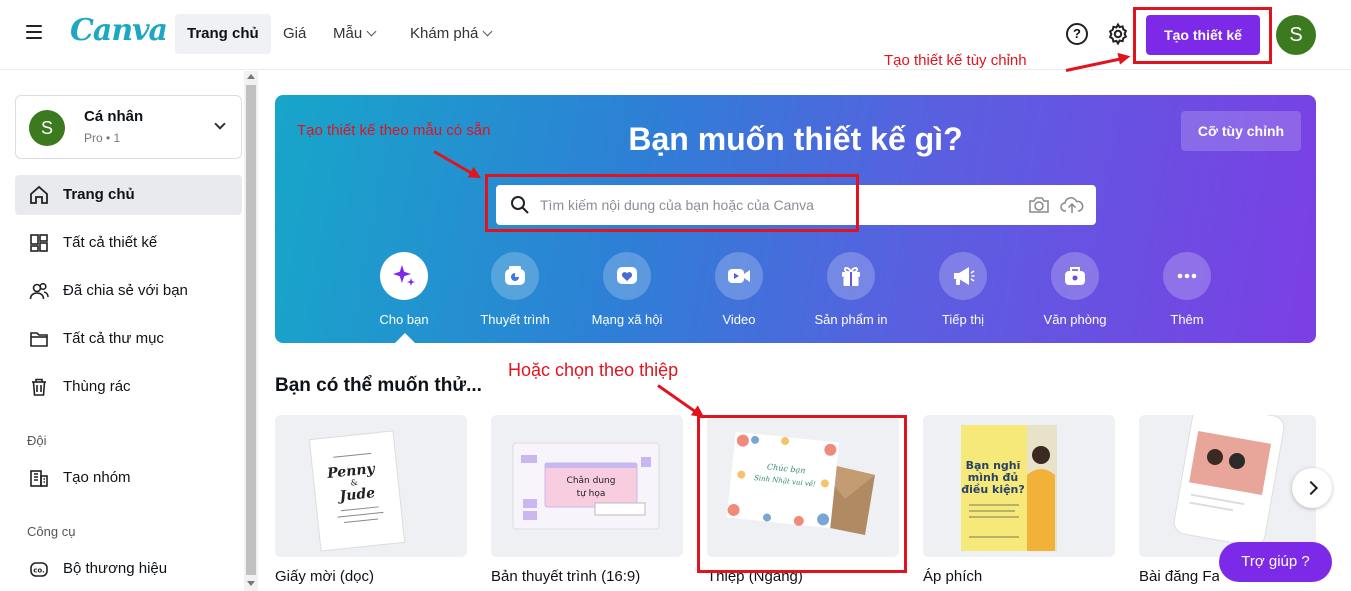  I want to click on help-button: Trợ giúp ?, so click(1275, 562).